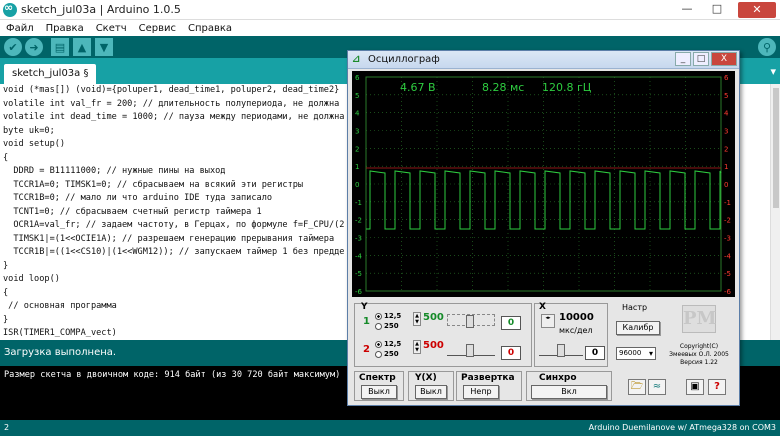 This screenshot has width=780, height=436. I want to click on menu-edit: Правка, so click(65, 28).